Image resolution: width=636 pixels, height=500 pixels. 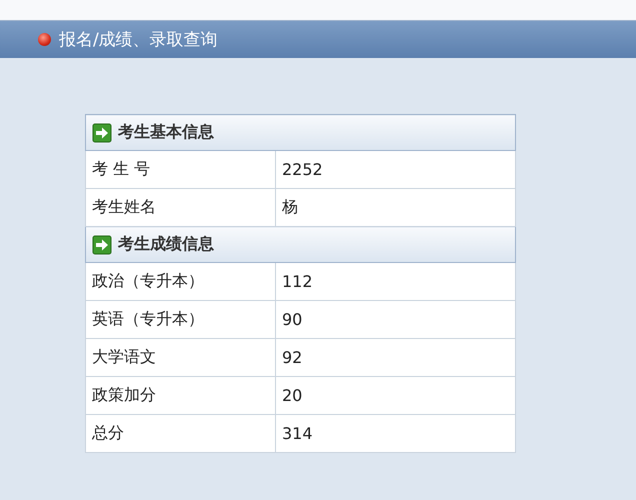 What do you see at coordinates (181, 433) in the screenshot?
I see `field-label: 总分` at bounding box center [181, 433].